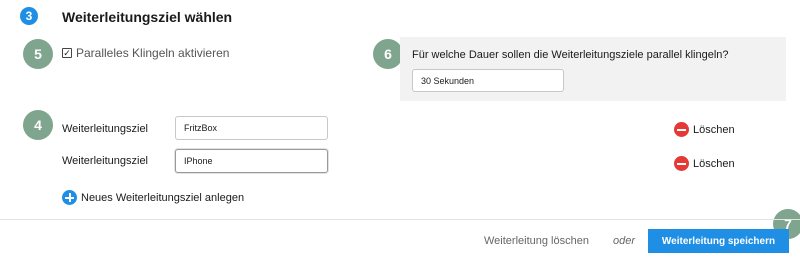  I want to click on target-input: FritzBox, so click(251, 128).